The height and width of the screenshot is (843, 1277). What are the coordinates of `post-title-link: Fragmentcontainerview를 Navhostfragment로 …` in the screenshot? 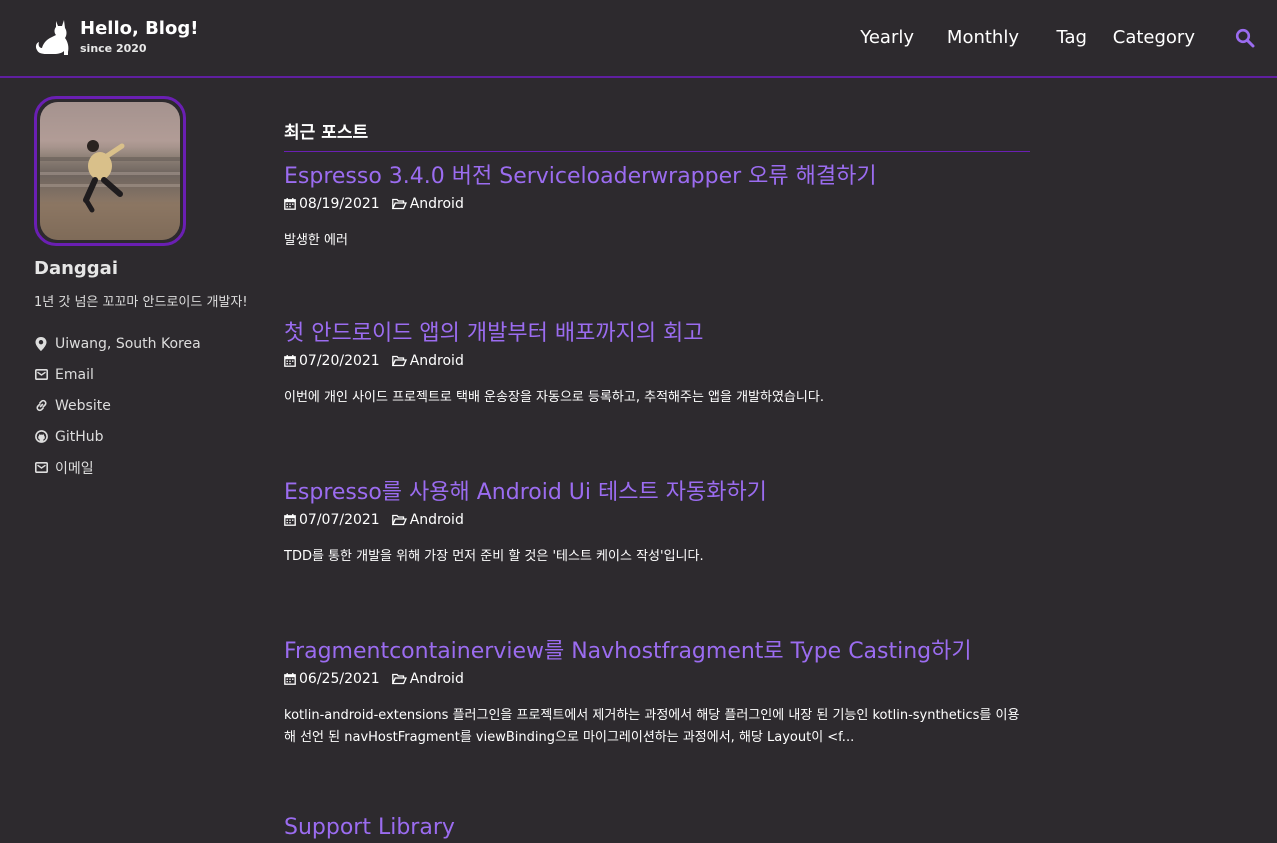 It's located at (657, 652).